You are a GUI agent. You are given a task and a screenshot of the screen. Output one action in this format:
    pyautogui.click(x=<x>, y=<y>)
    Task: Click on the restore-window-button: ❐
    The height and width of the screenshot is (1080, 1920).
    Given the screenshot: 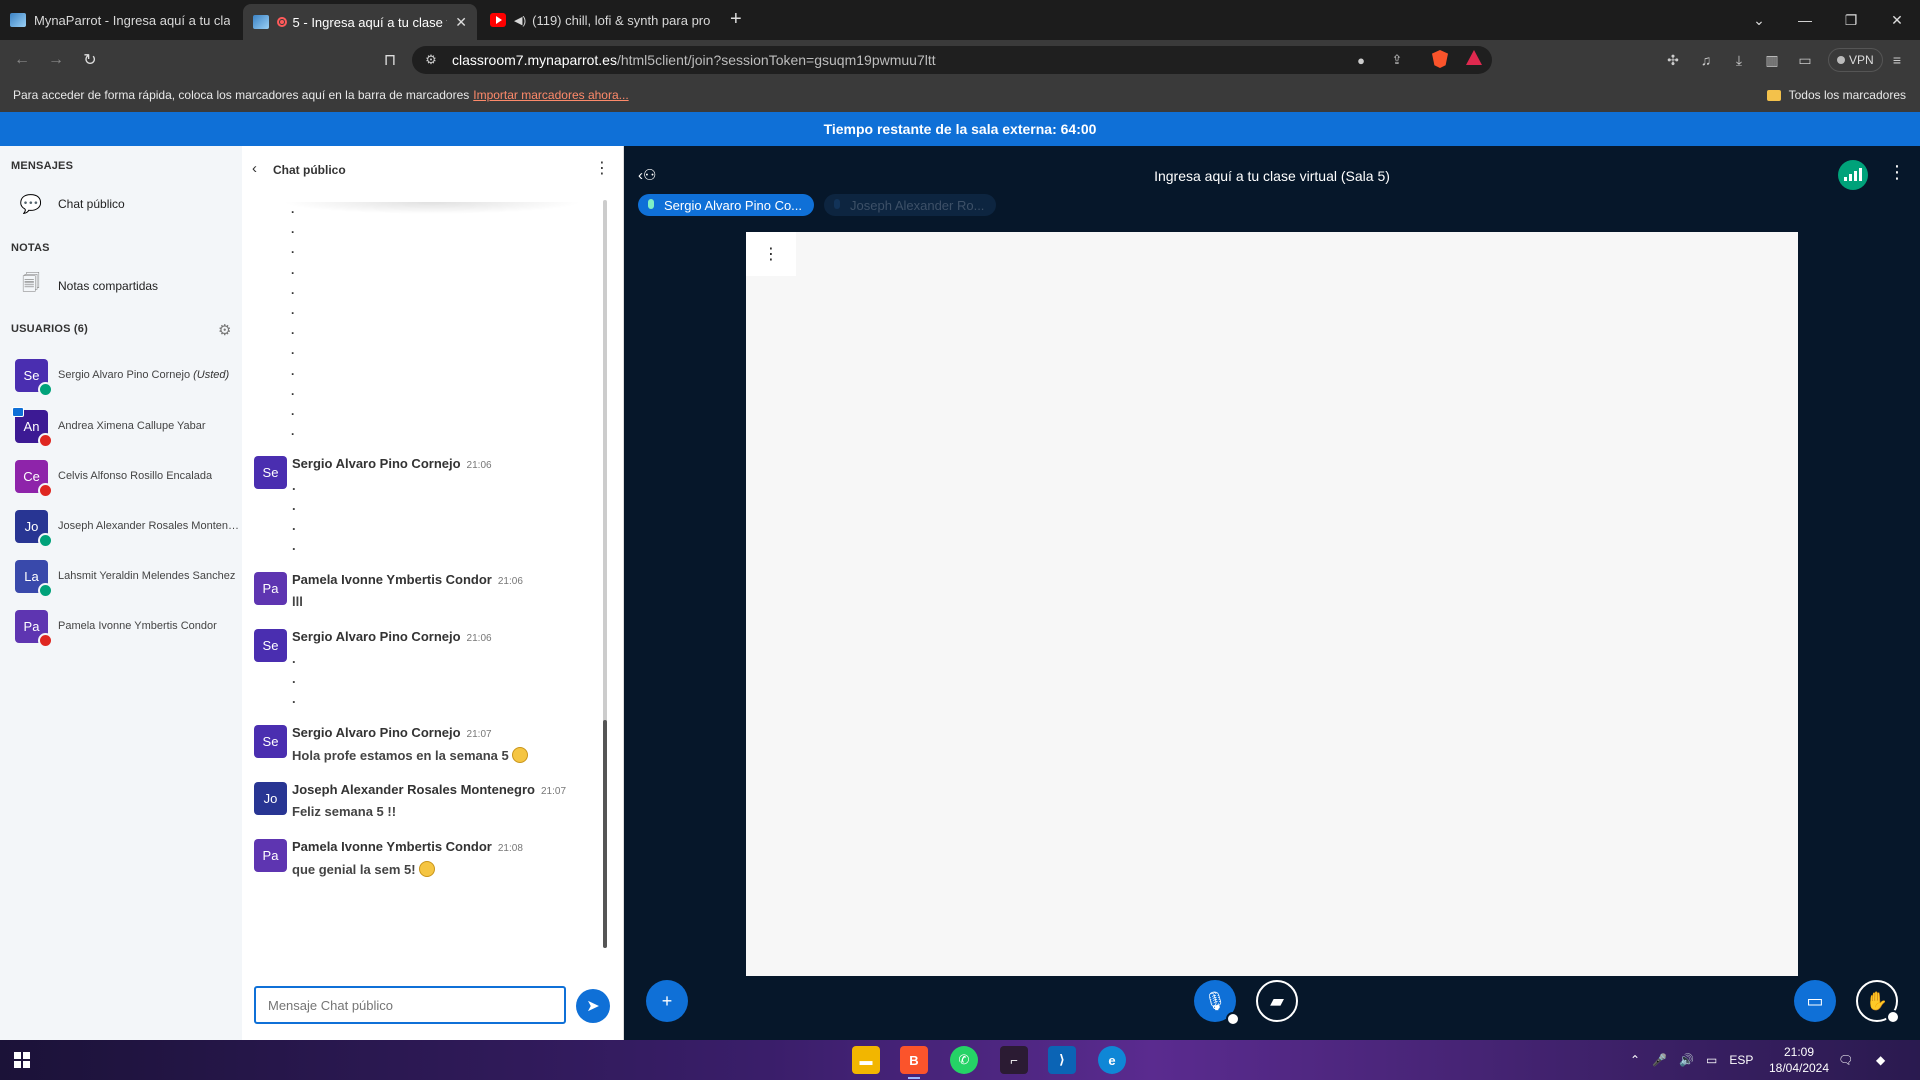 What is the action you would take?
    pyautogui.click(x=1851, y=20)
    